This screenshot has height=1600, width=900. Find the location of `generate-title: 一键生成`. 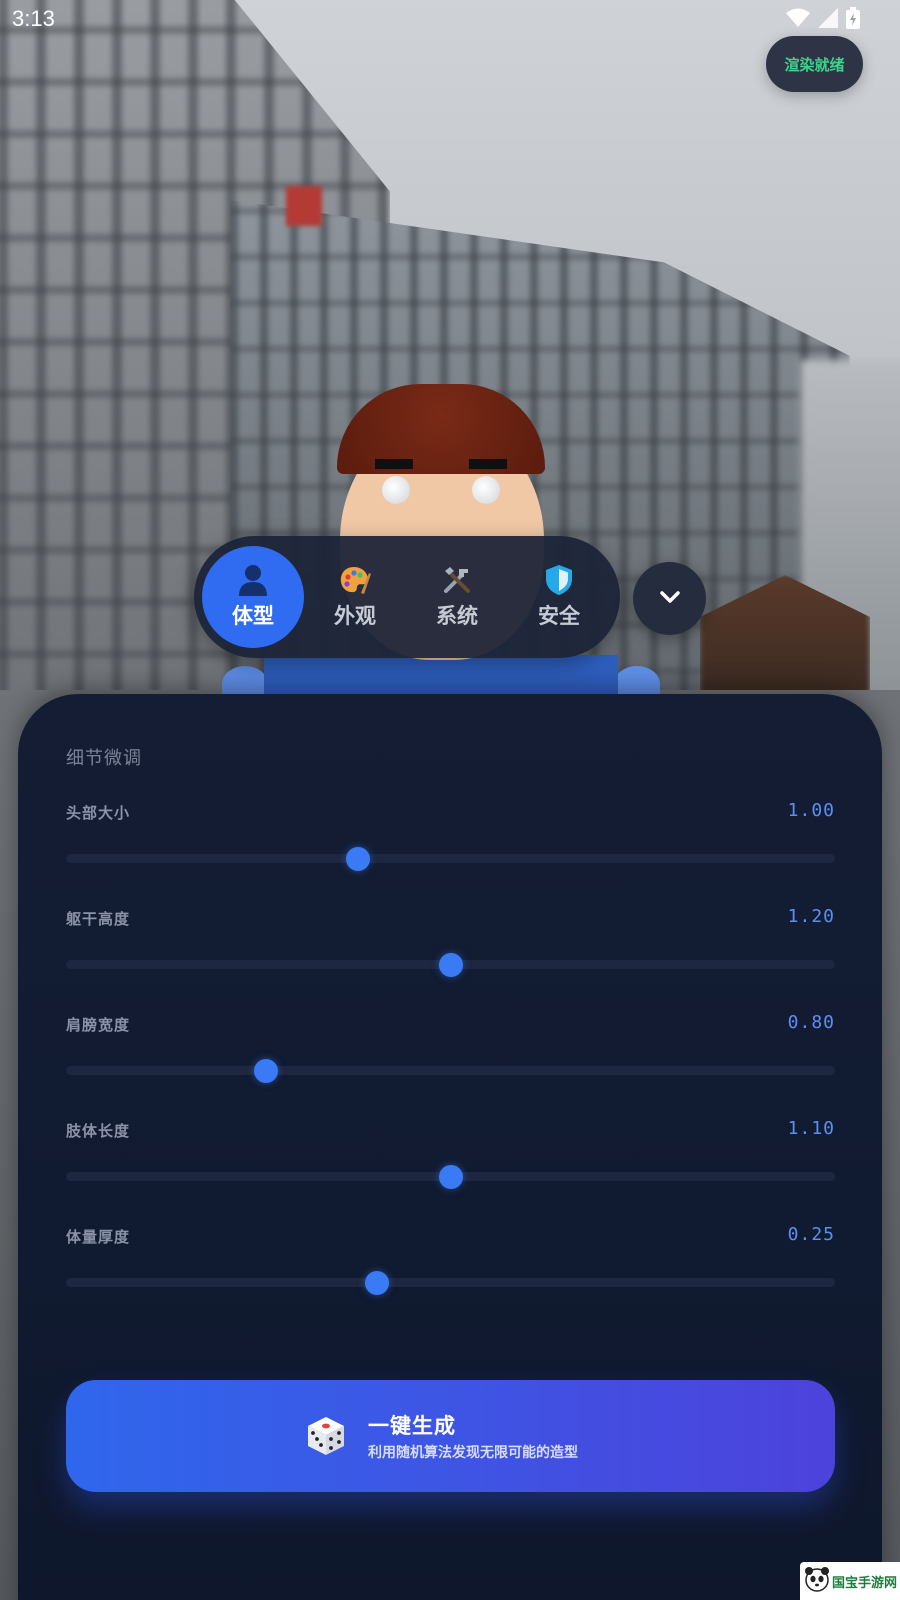

generate-title: 一键生成 is located at coordinates (412, 1426).